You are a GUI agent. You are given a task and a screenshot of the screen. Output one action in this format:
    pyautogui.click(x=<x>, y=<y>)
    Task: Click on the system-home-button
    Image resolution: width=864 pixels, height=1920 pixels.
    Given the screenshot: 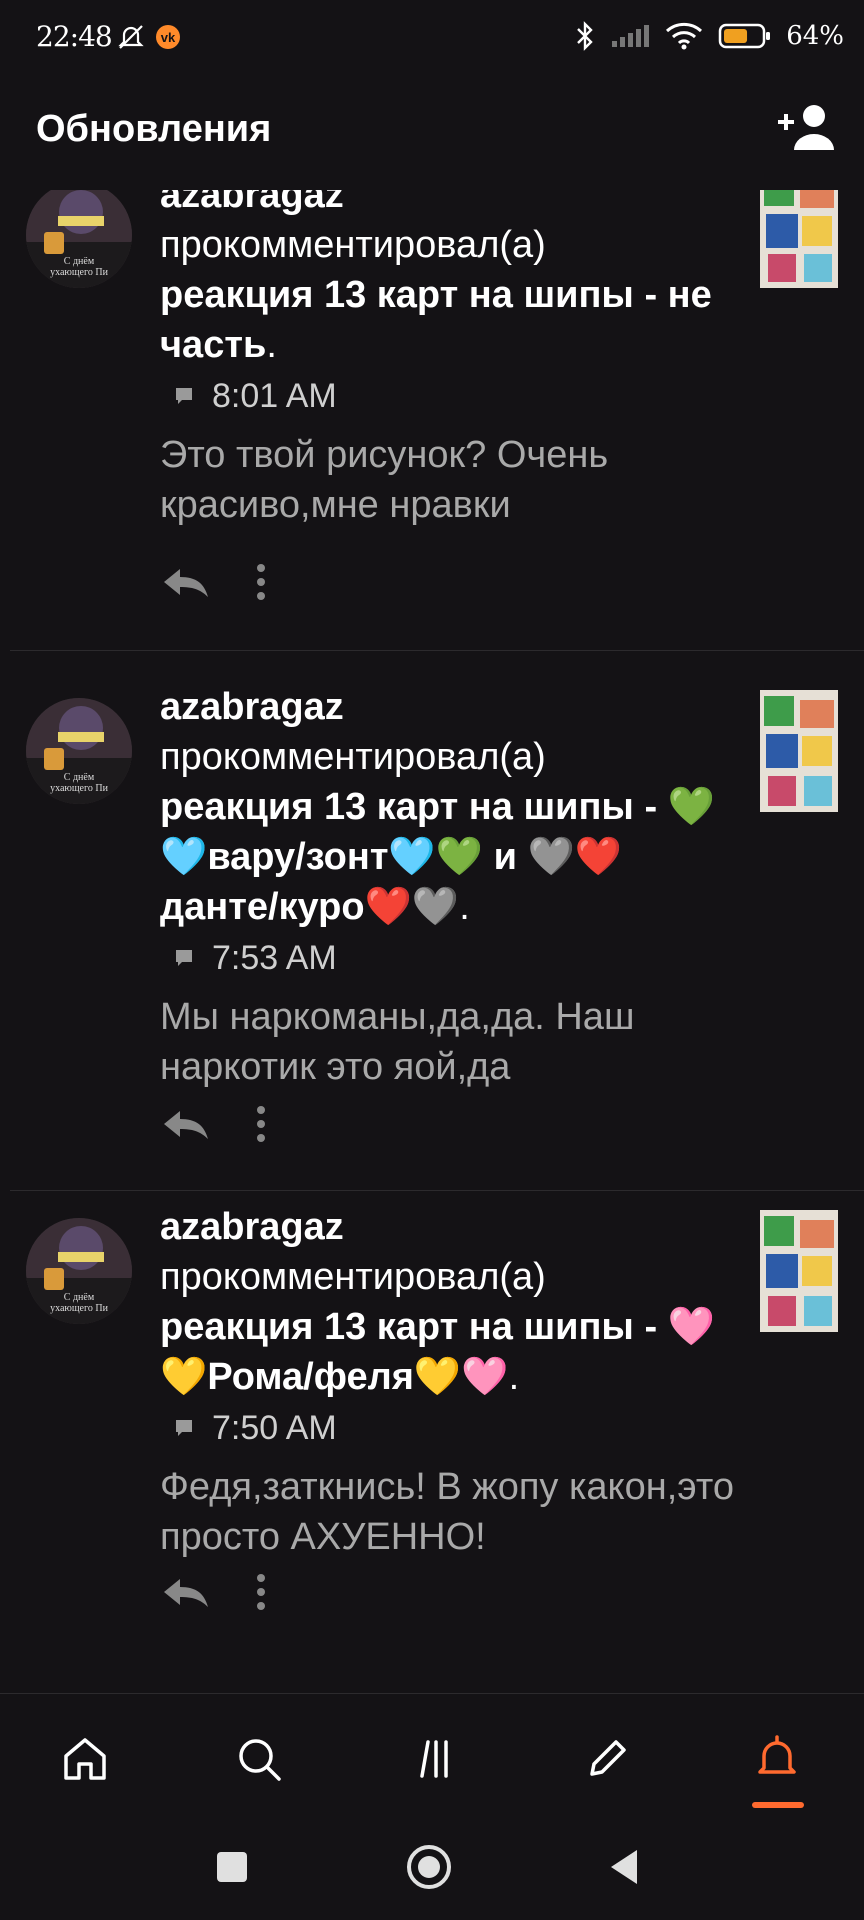 What is the action you would take?
    pyautogui.click(x=429, y=1867)
    